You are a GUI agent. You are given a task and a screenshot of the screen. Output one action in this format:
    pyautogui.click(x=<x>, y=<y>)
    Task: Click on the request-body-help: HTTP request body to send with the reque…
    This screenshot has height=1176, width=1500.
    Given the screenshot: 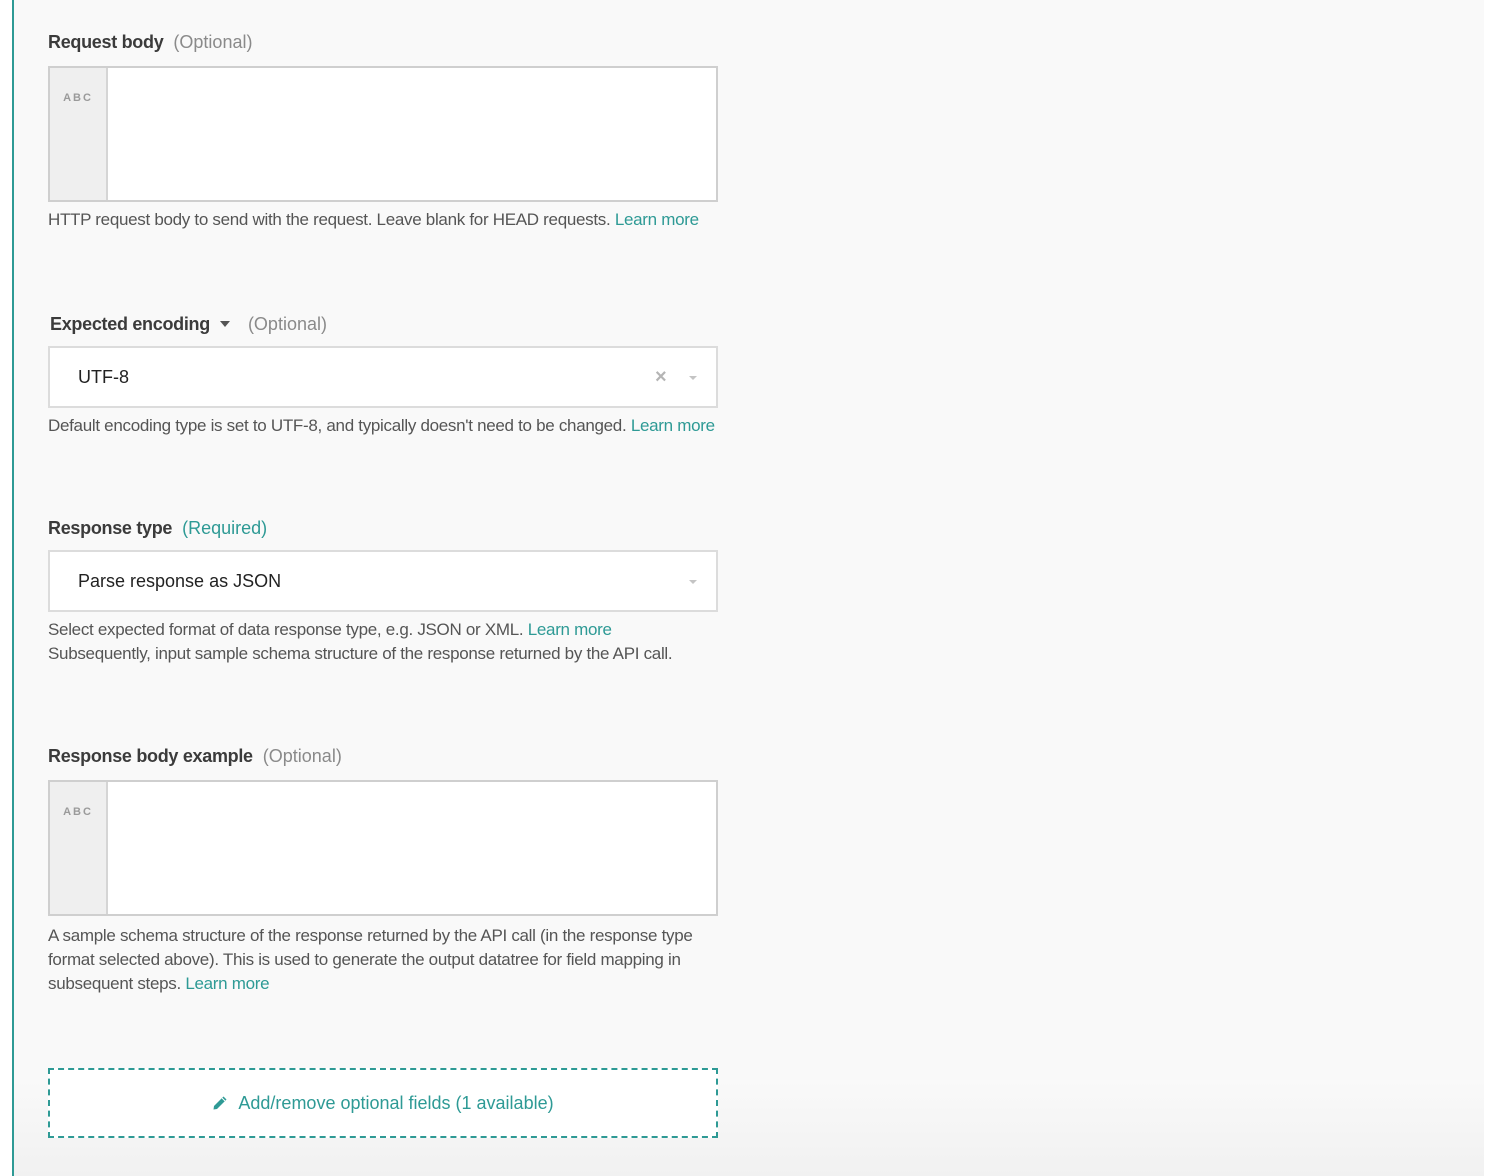 What is the action you would take?
    pyautogui.click(x=383, y=220)
    